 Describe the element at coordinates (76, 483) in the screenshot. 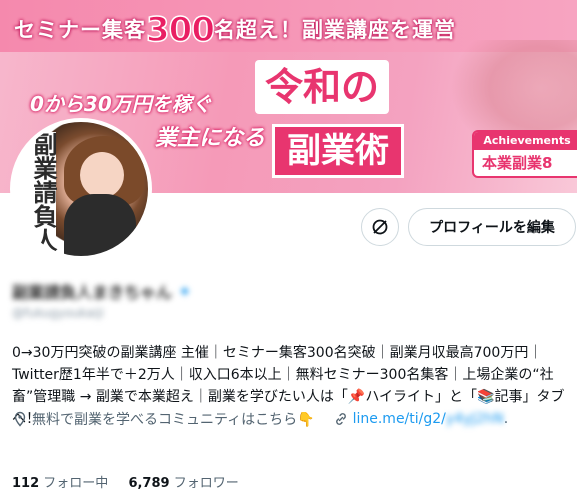

I see `following-label: フォロー中` at that location.